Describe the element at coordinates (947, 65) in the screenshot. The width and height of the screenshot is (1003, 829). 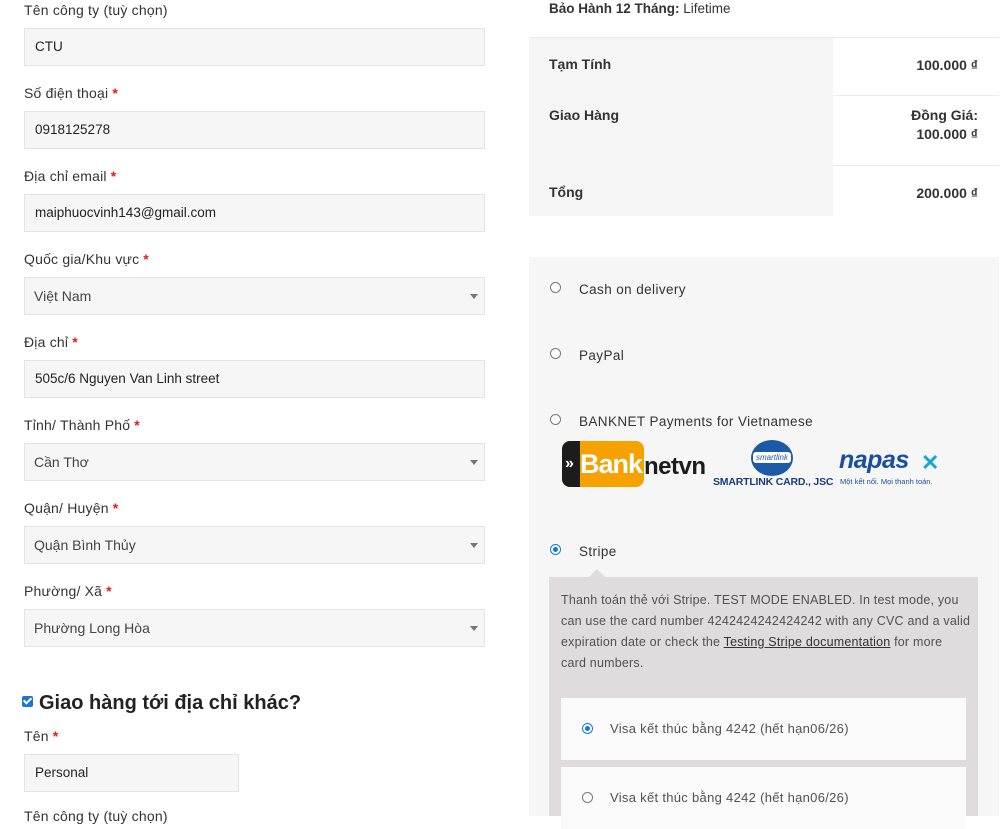
I see `subtotal-value: 100.000 ₫` at that location.